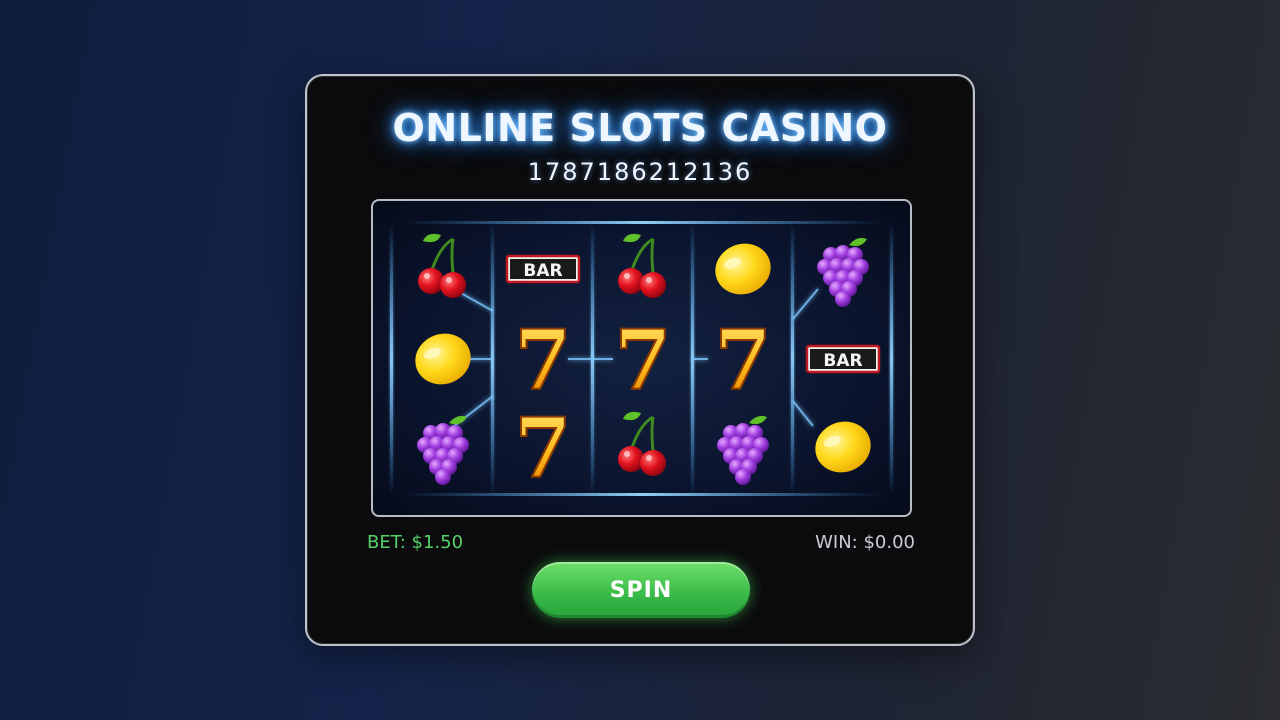 This screenshot has height=720, width=1280. I want to click on game-subtitle: 1787186212136, so click(640, 172).